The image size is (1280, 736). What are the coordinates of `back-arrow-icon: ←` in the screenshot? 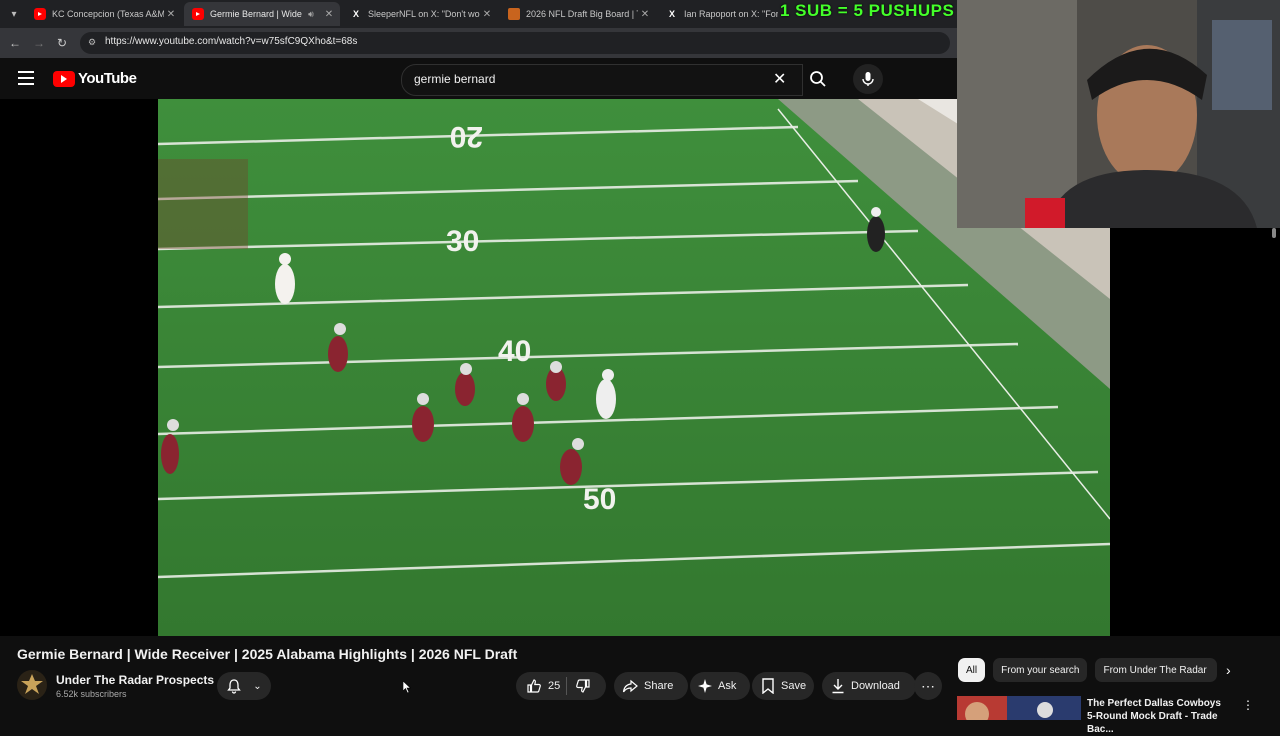 It's located at (15, 43).